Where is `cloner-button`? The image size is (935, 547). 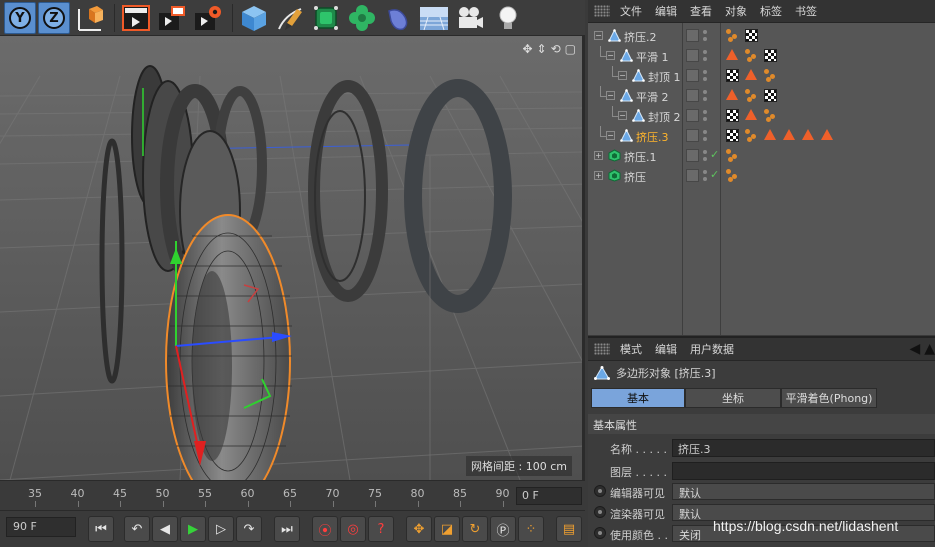
cloner-button is located at coordinates (362, 18).